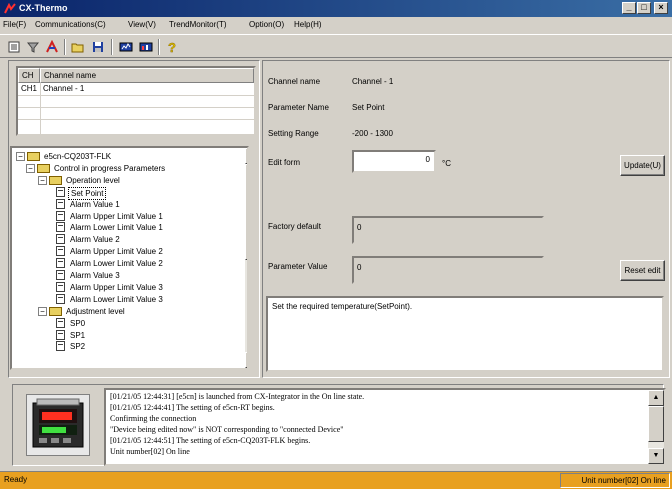 The image size is (672, 489). What do you see at coordinates (308, 24) in the screenshot?
I see `menu-help: Help(H)` at bounding box center [308, 24].